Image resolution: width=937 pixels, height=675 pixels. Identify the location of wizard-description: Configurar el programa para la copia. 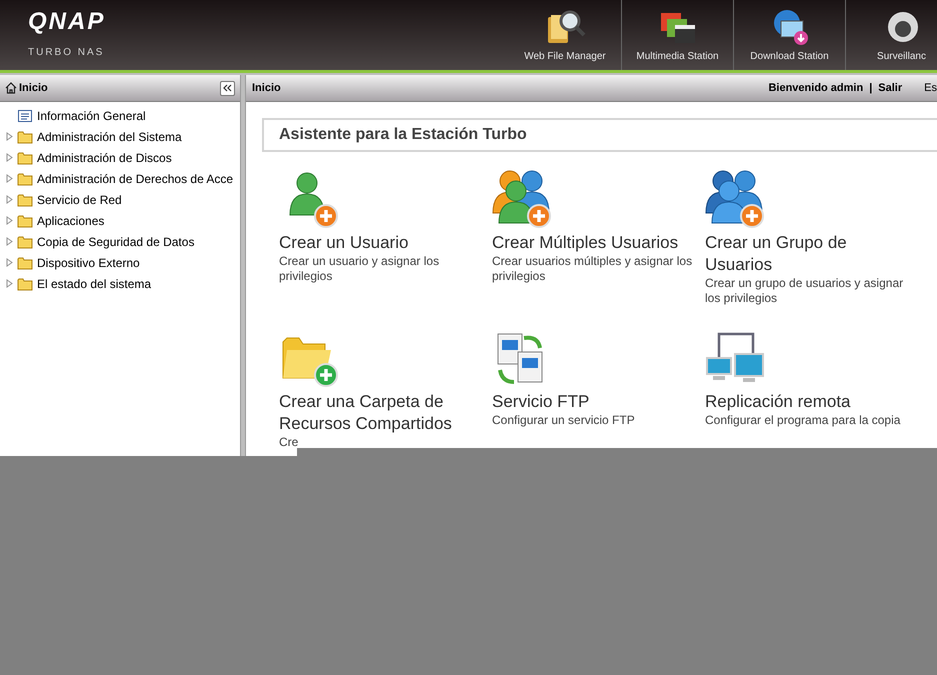
(803, 420).